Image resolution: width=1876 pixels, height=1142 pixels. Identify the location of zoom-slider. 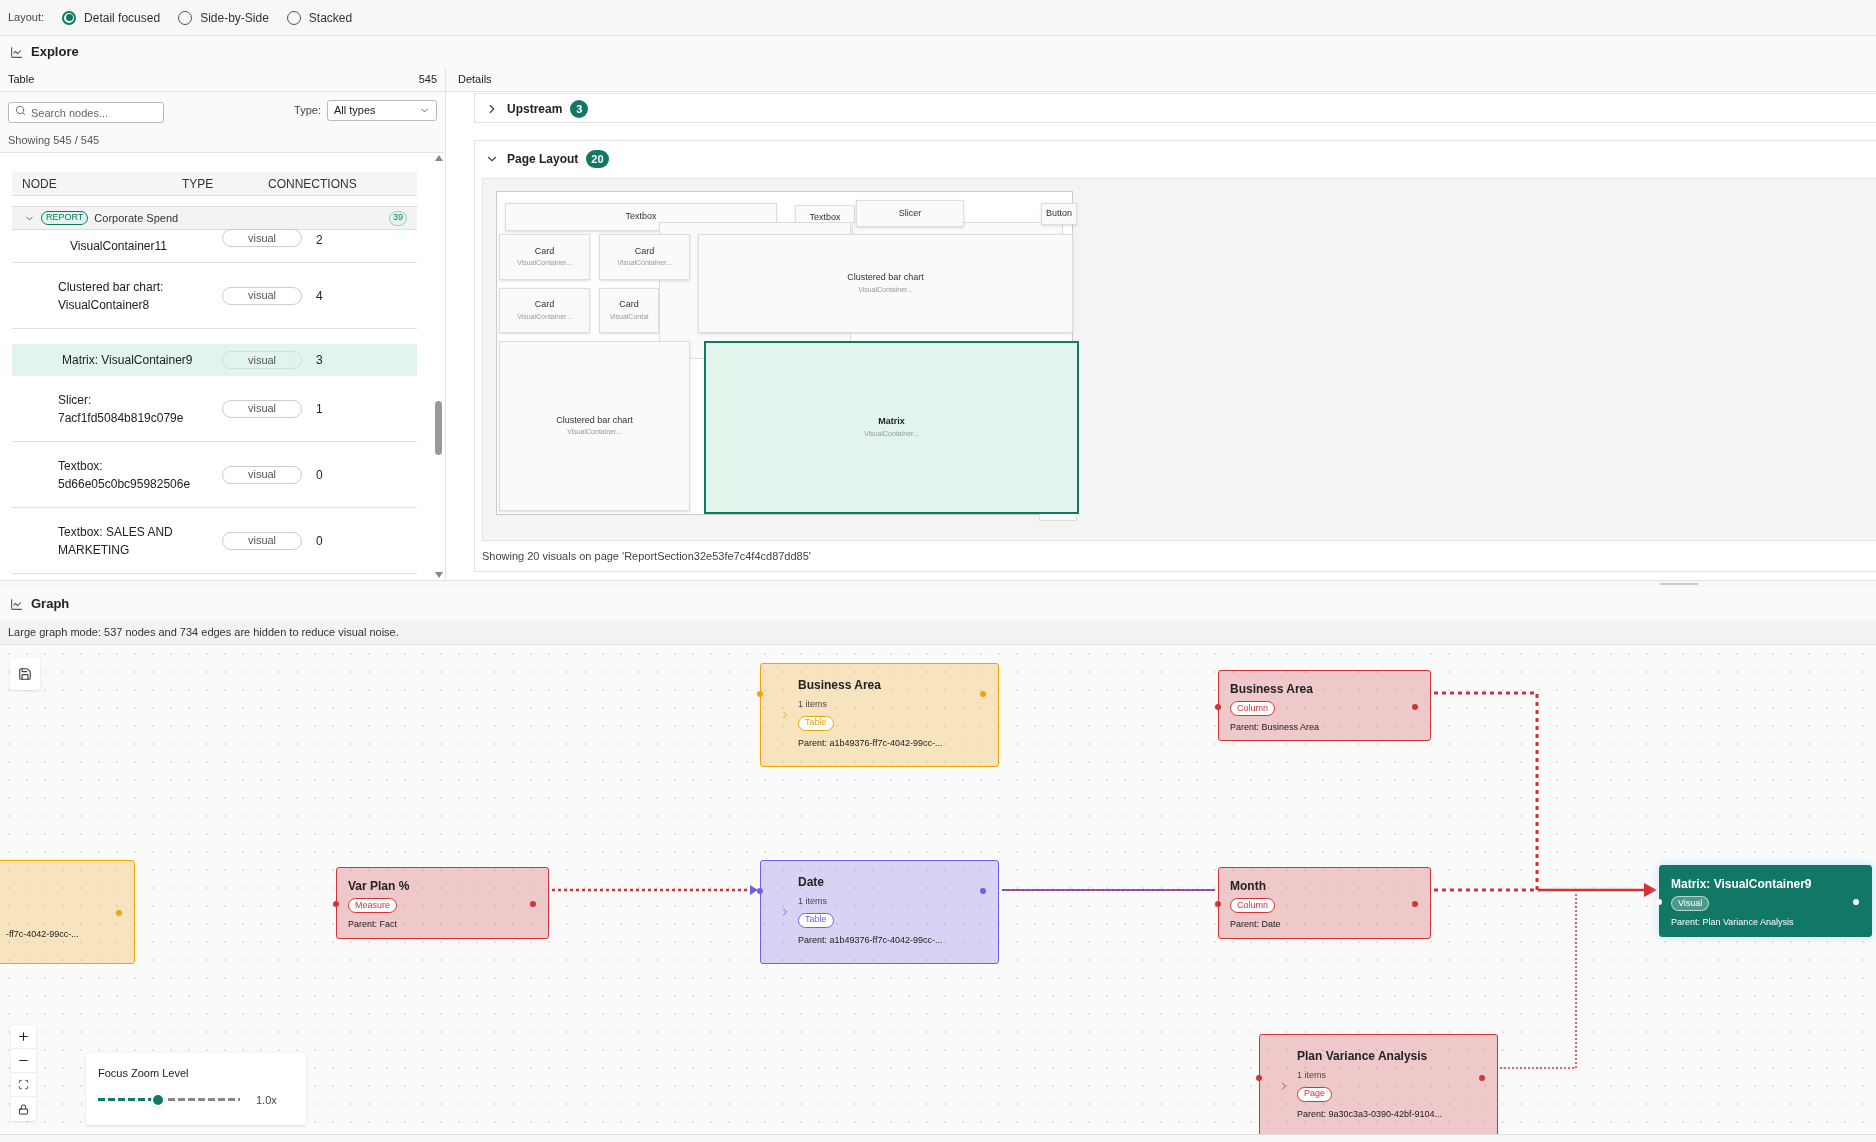
(169, 1099).